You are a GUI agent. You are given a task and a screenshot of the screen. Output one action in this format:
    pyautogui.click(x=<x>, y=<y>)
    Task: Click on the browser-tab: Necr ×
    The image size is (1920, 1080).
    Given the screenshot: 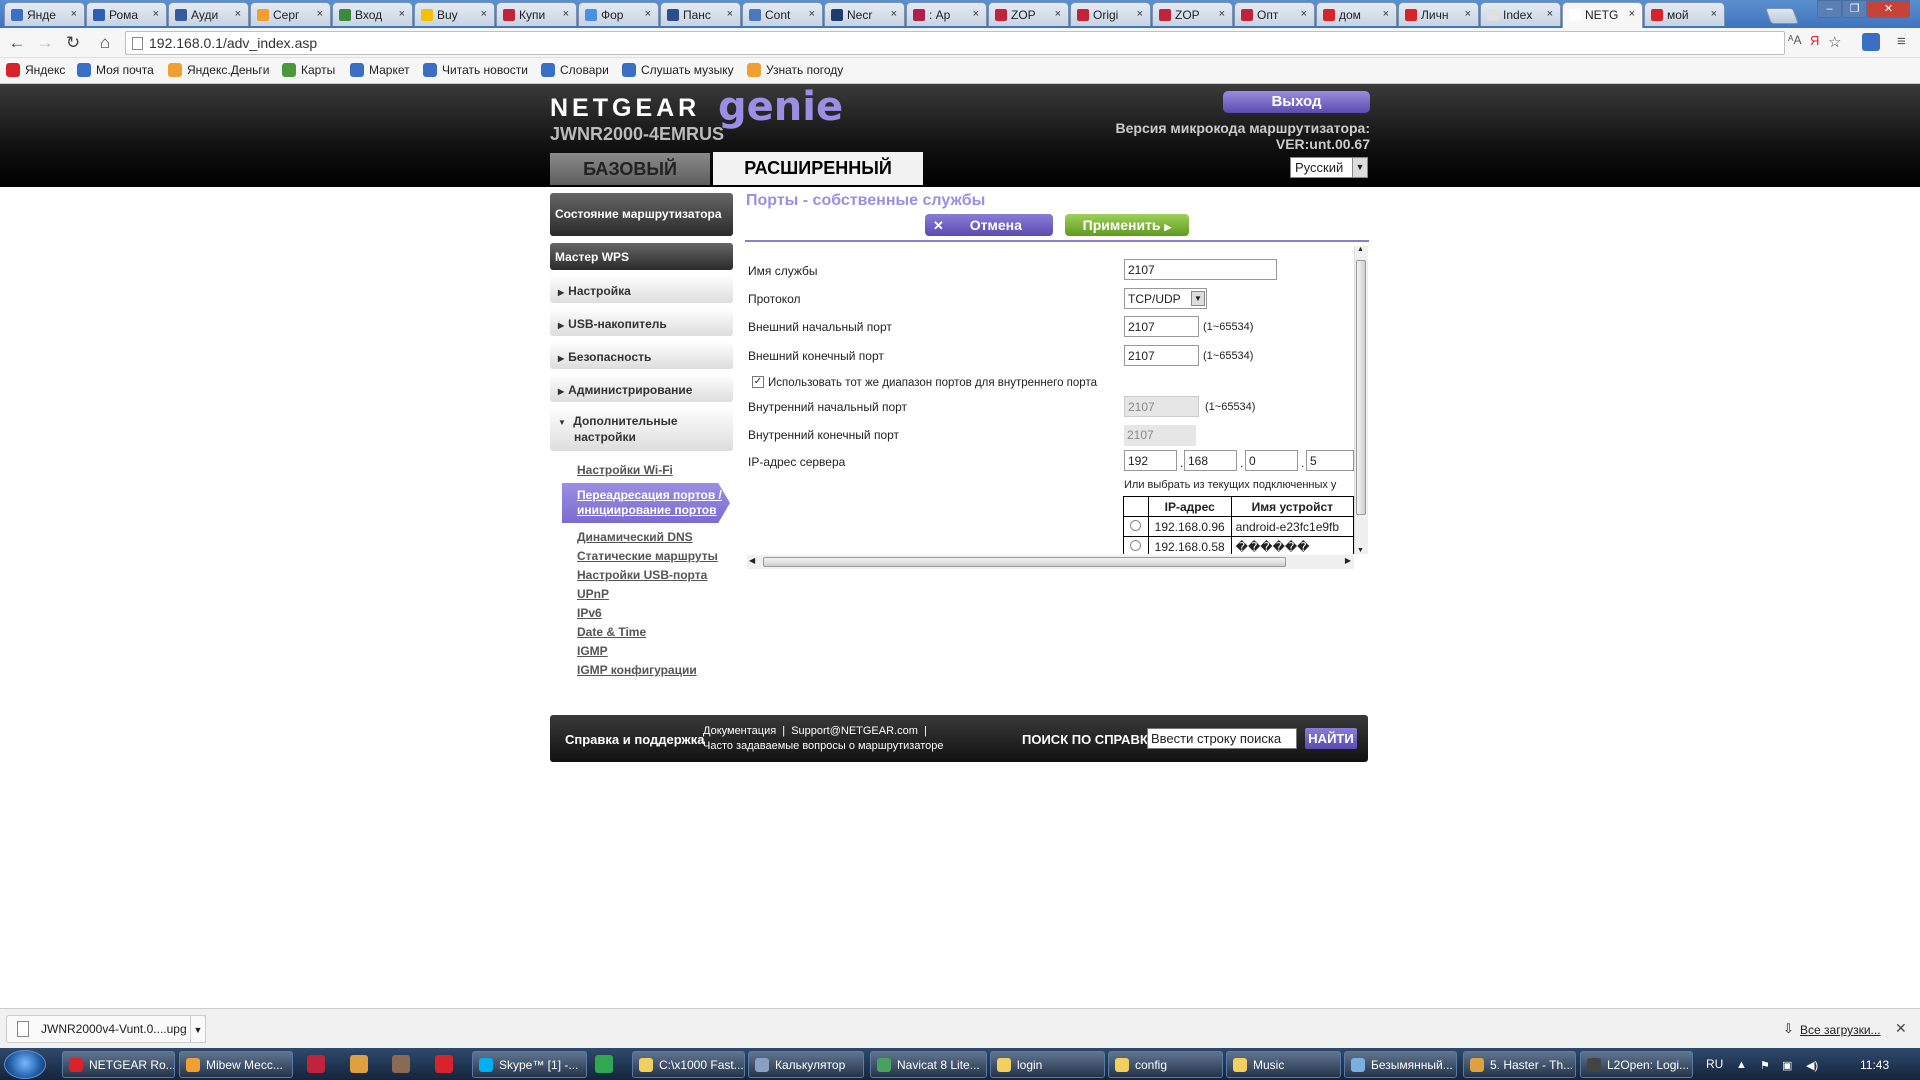 What is the action you would take?
    pyautogui.click(x=864, y=14)
    